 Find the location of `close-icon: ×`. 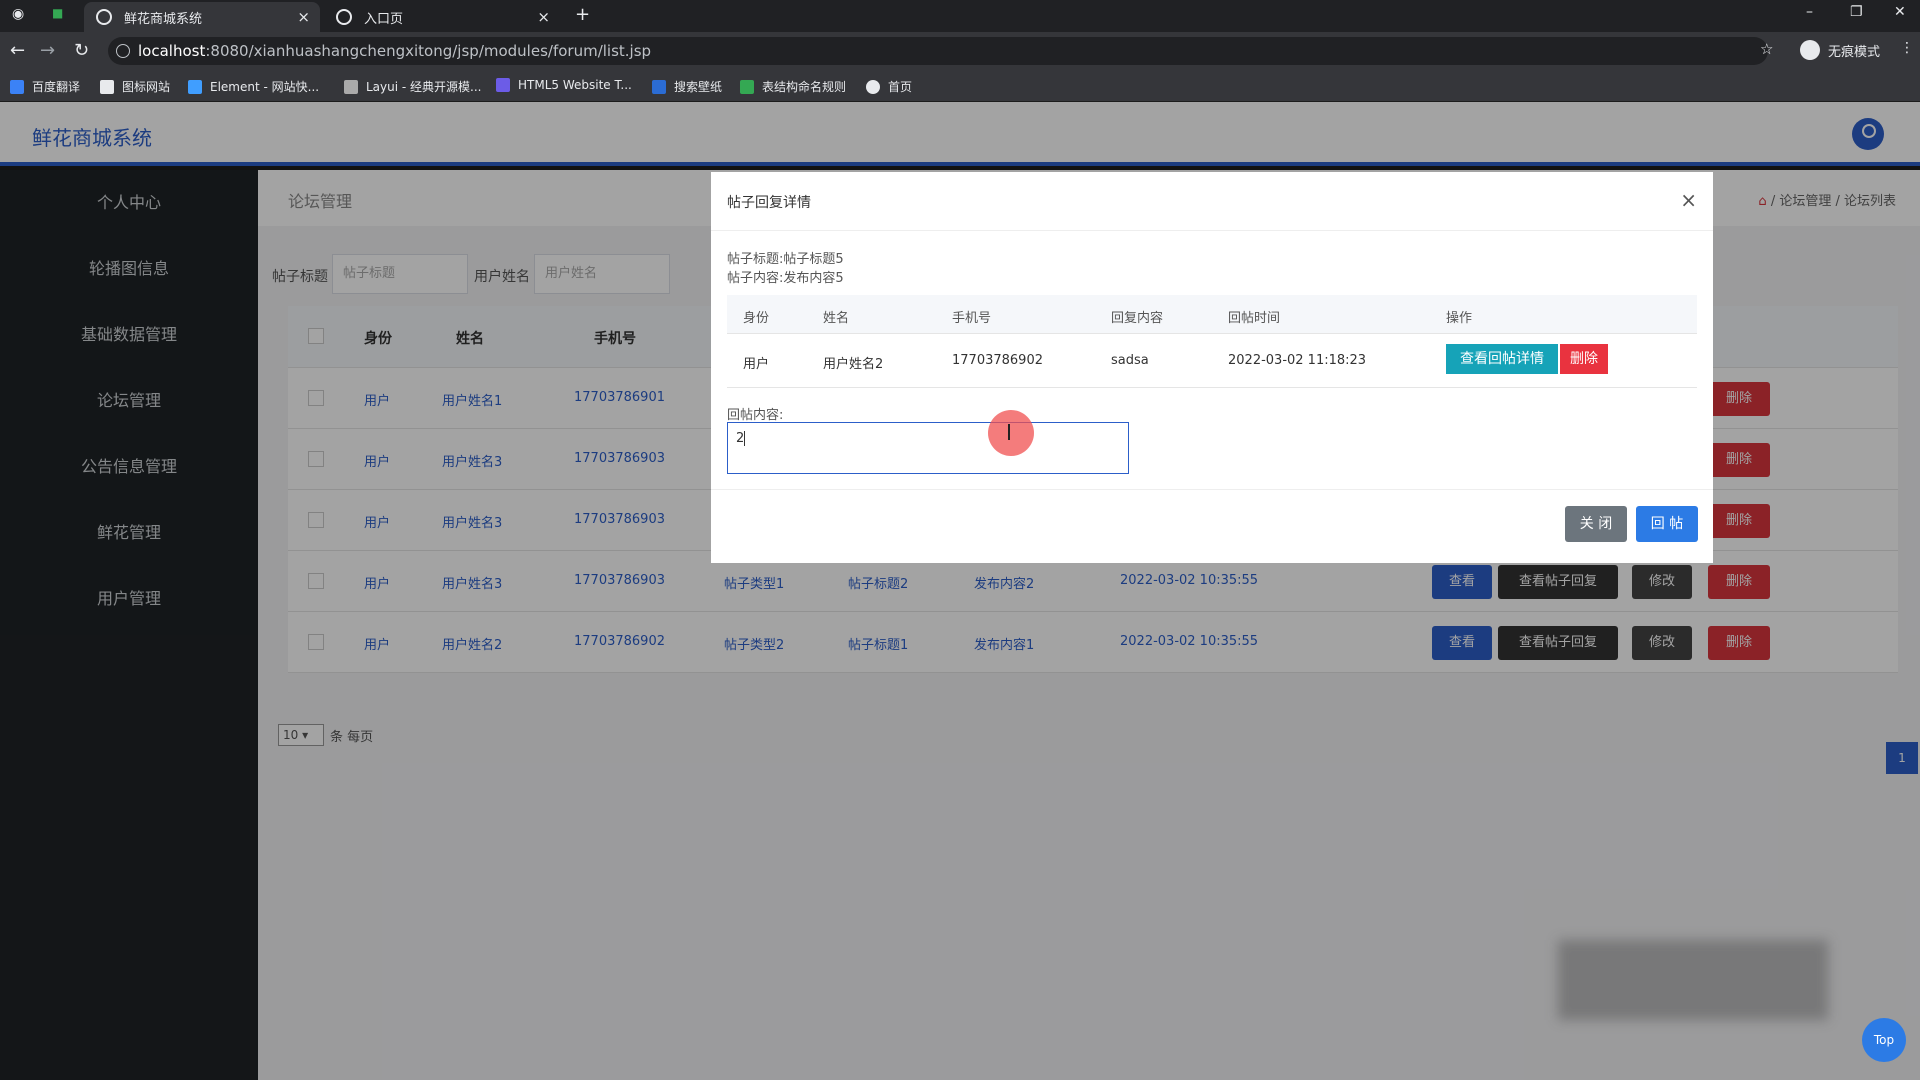

close-icon: × is located at coordinates (1688, 200).